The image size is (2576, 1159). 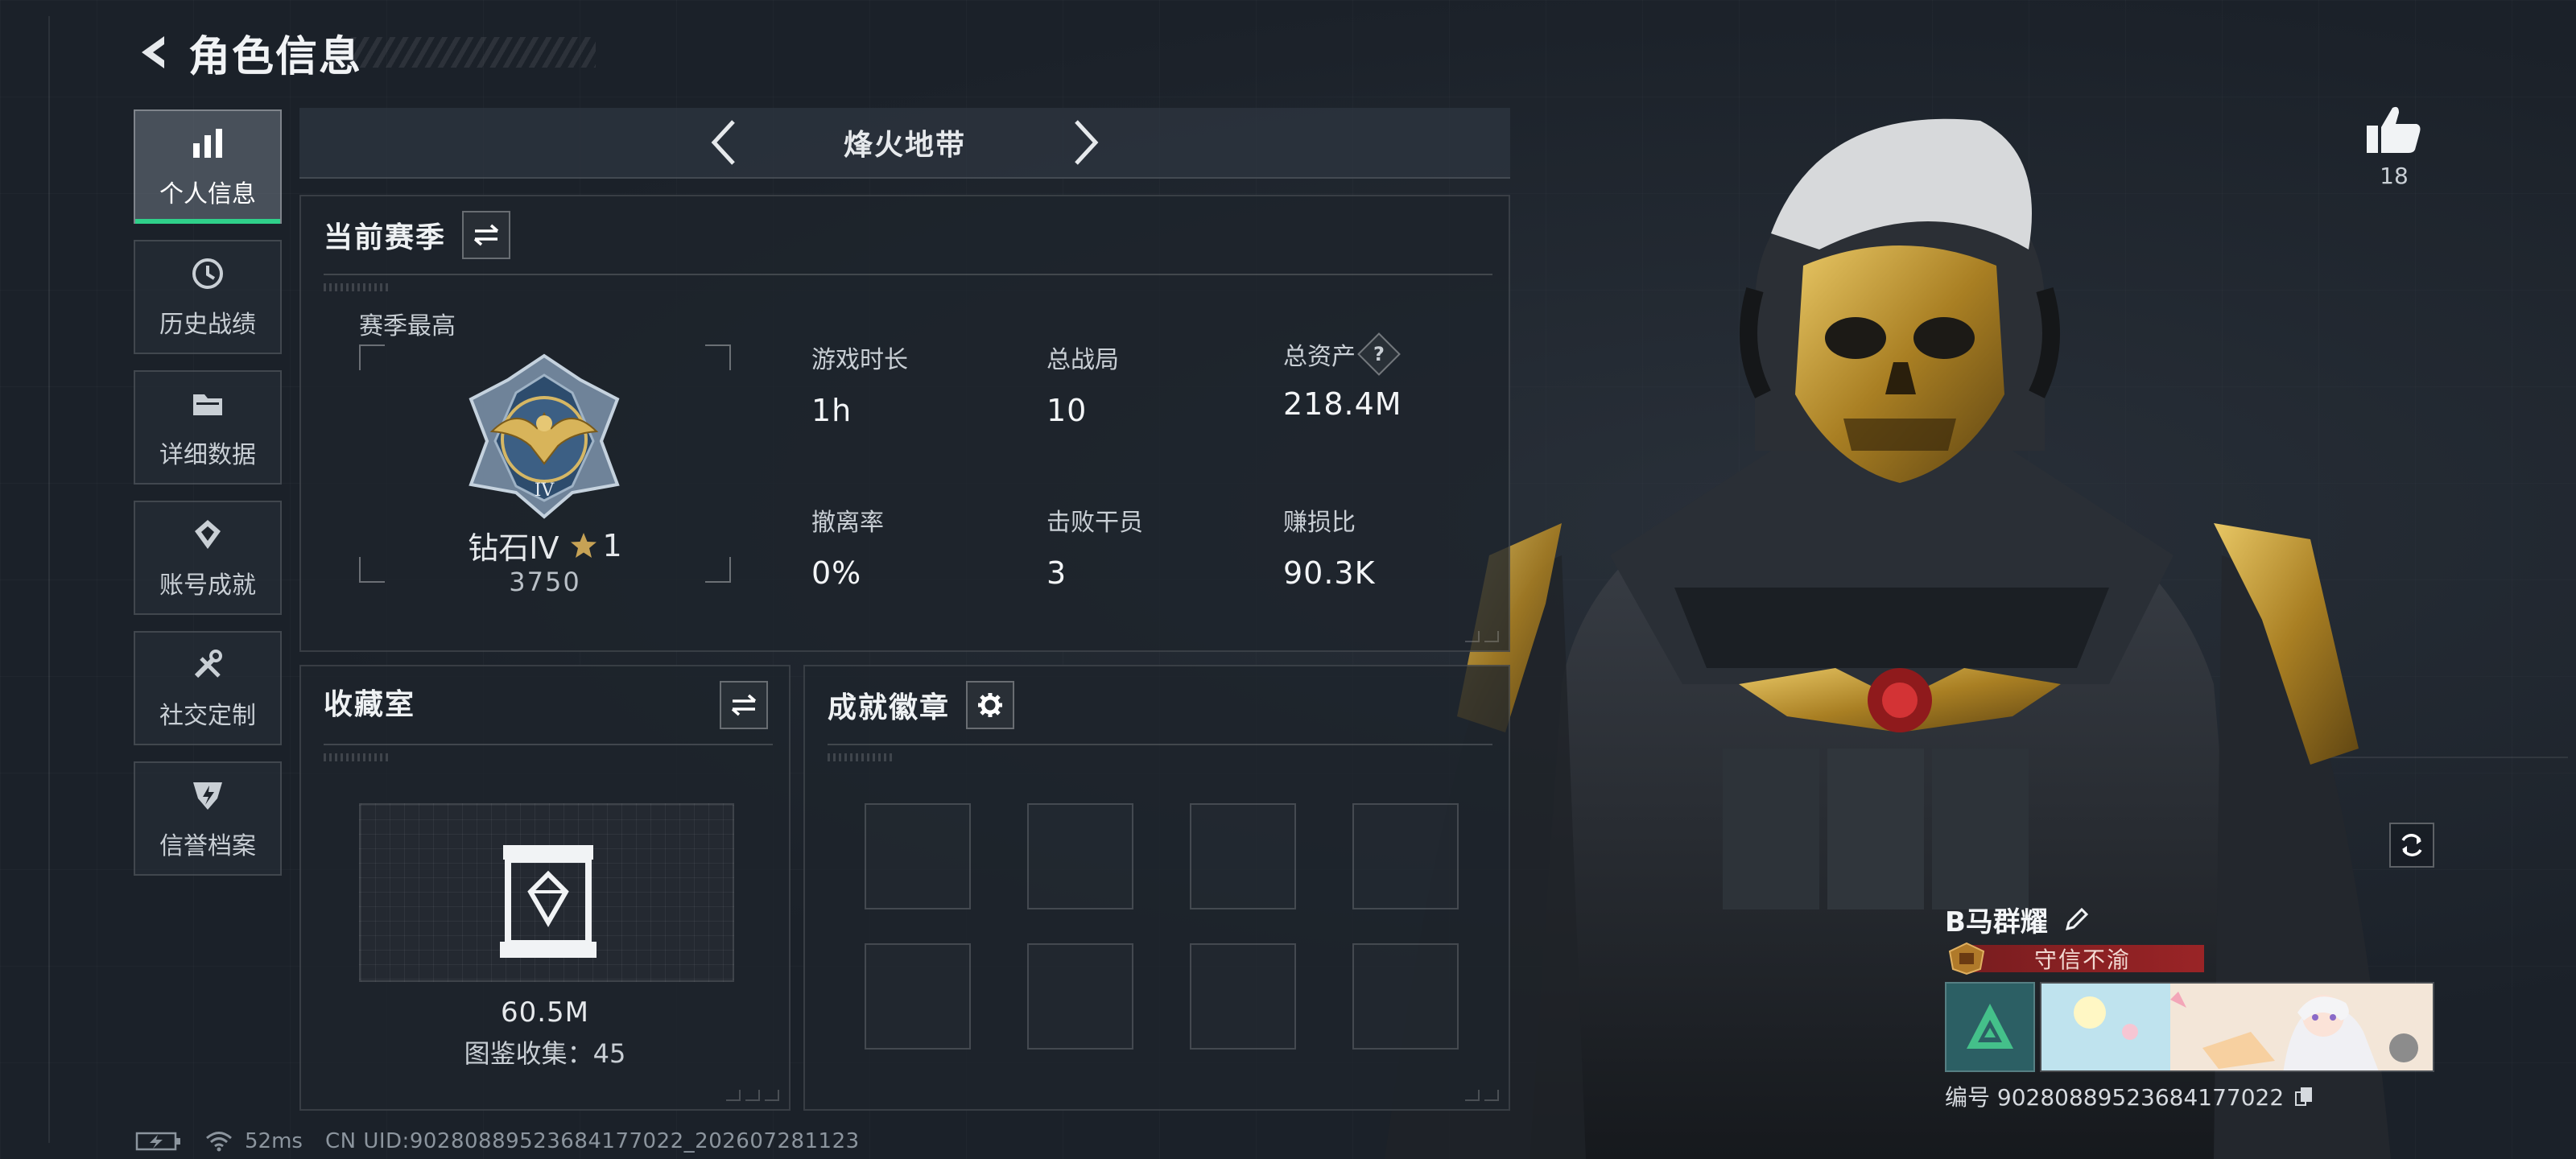 What do you see at coordinates (859, 384) in the screenshot?
I see `stat-play-time: 游戏时长 1h` at bounding box center [859, 384].